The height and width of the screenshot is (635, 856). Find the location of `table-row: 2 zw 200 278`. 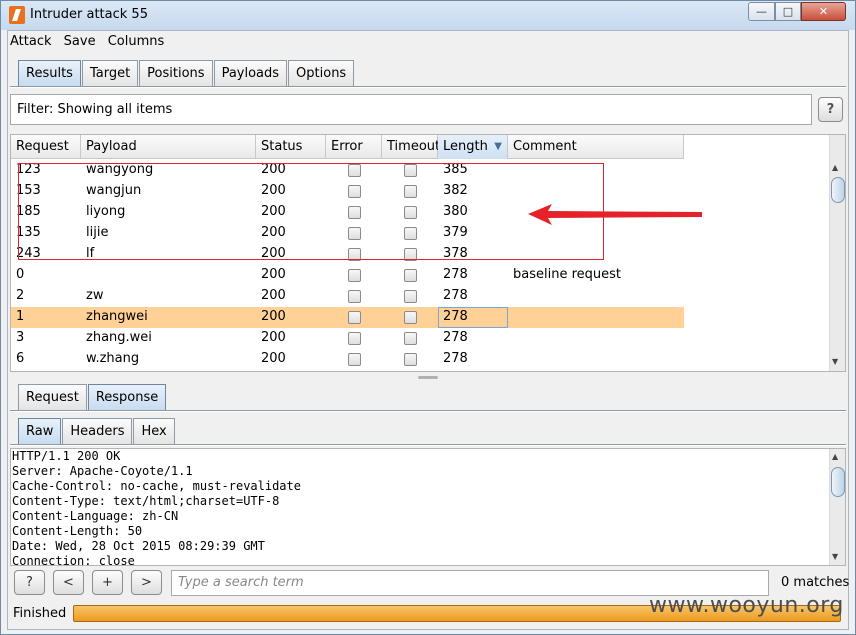

table-row: 2 zw 200 278 is located at coordinates (347, 296).